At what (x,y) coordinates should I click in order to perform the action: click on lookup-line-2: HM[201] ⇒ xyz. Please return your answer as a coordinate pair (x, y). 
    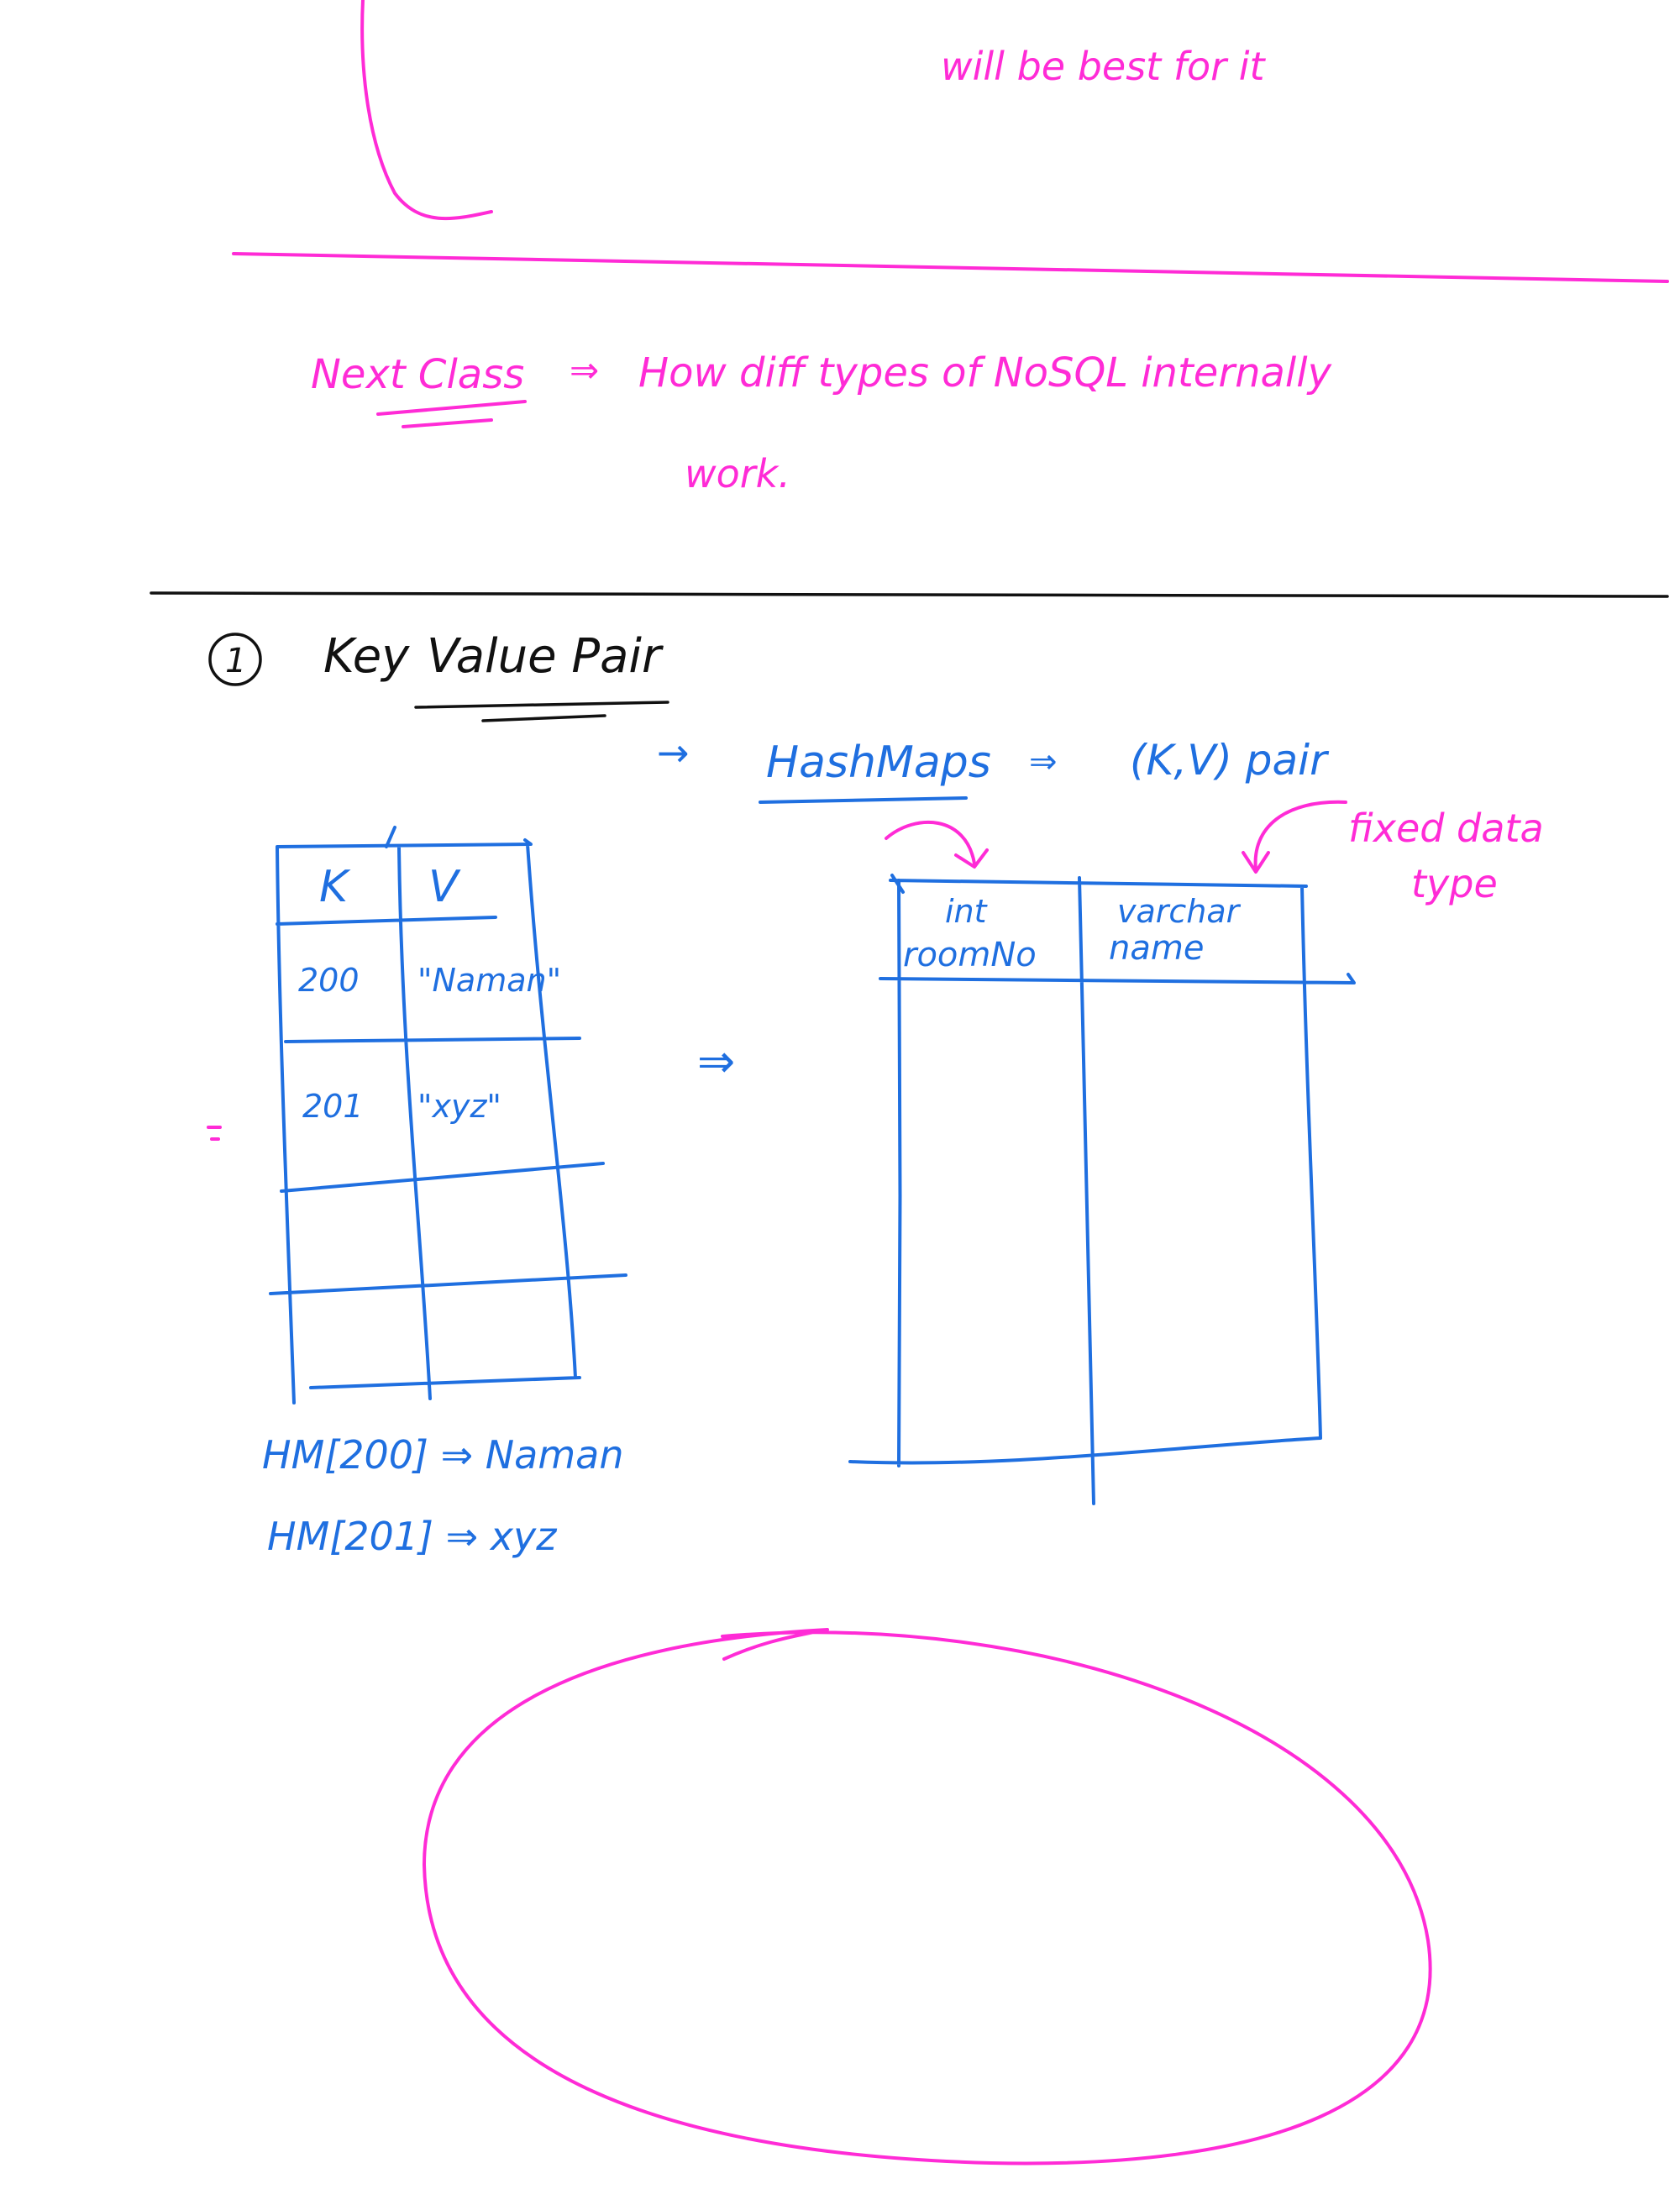
    Looking at the image, I should click on (412, 1536).